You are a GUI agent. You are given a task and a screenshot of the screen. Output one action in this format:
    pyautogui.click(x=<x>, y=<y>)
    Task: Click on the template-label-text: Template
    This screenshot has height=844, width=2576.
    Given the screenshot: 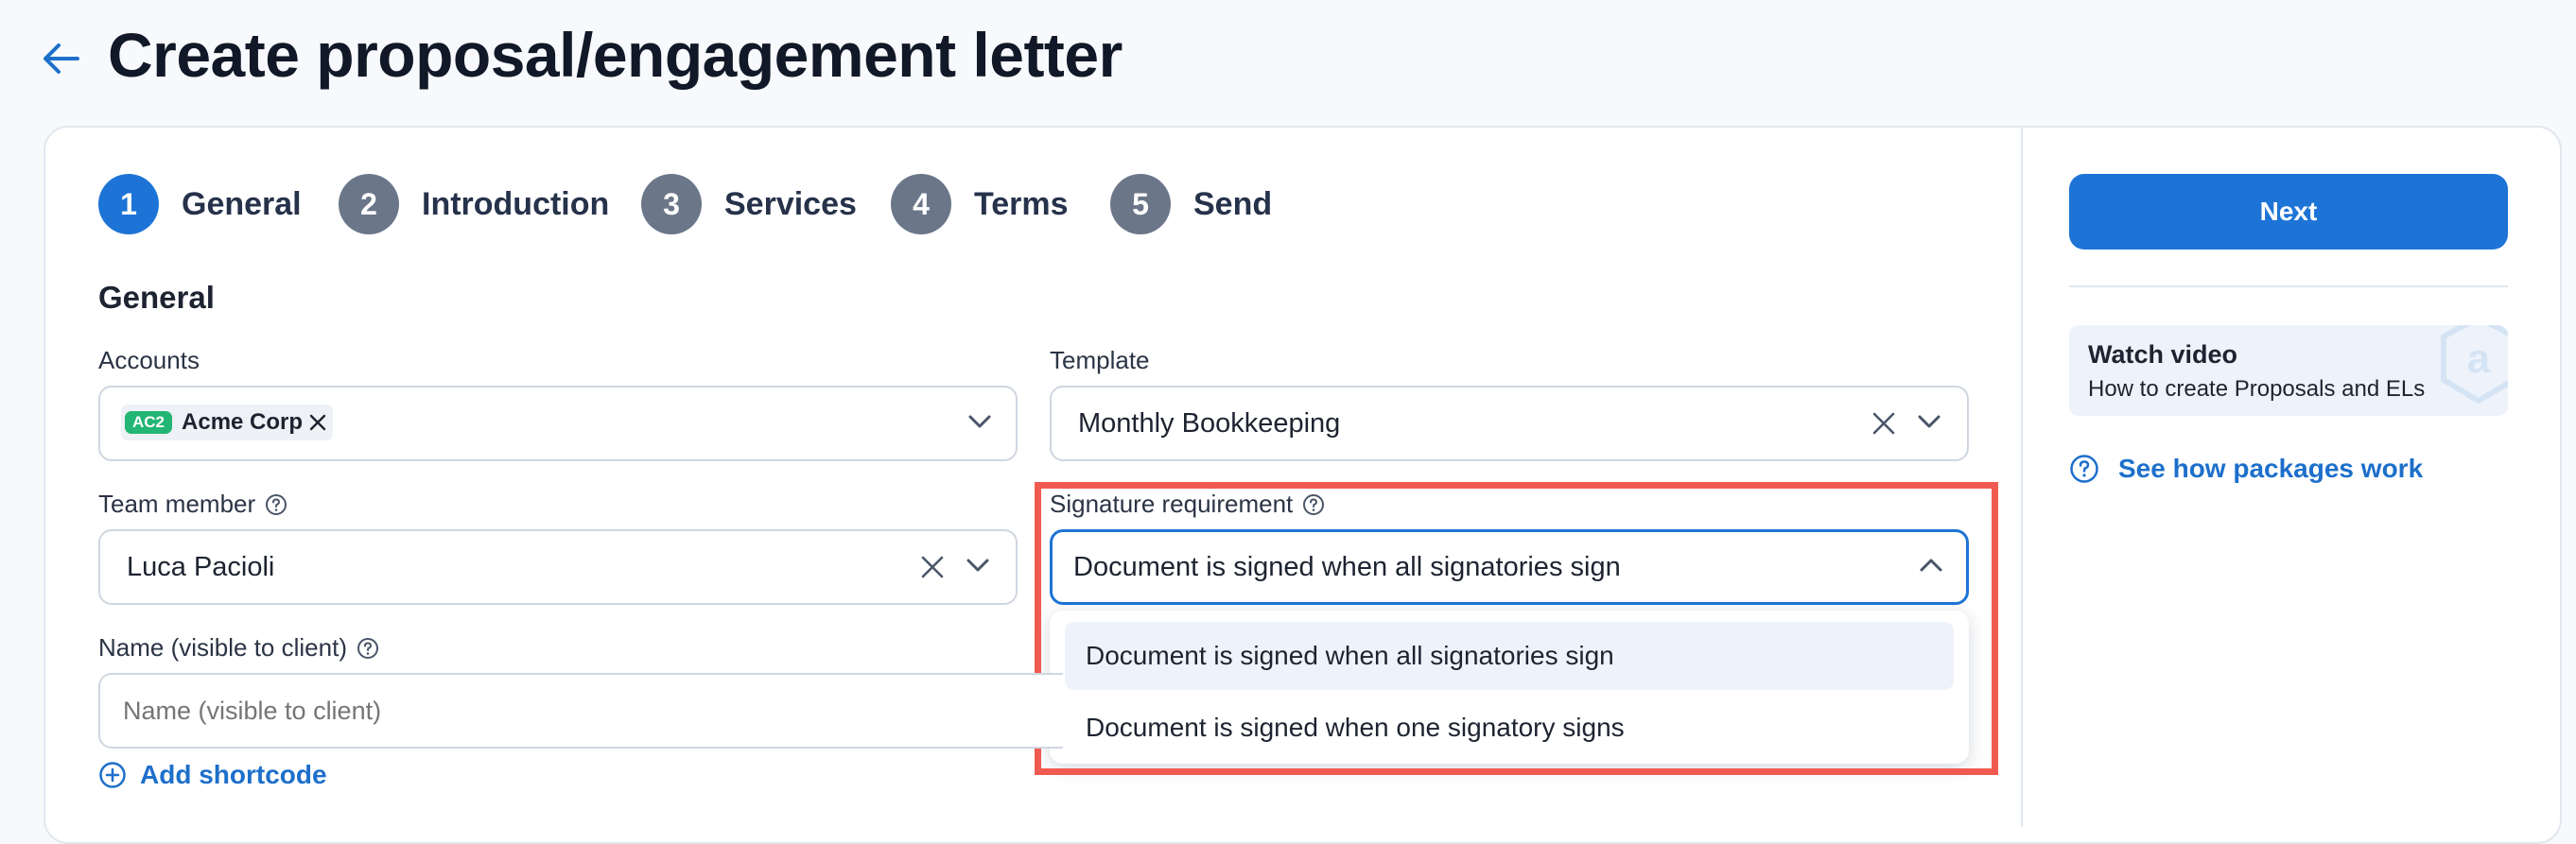 What is the action you would take?
    pyautogui.click(x=1100, y=360)
    